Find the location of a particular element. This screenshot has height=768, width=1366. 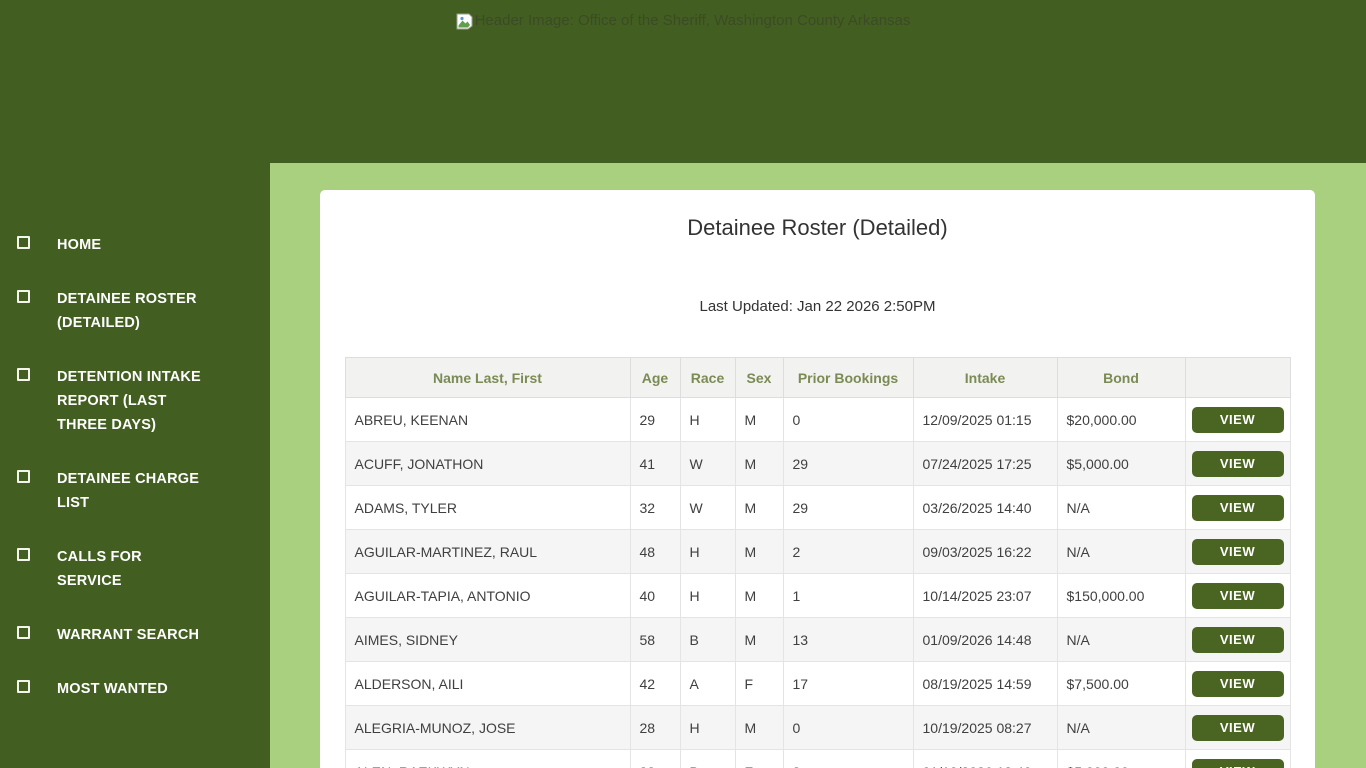

sidebar-item-label: DETAINEE CHARGE LIST is located at coordinates (128, 491).